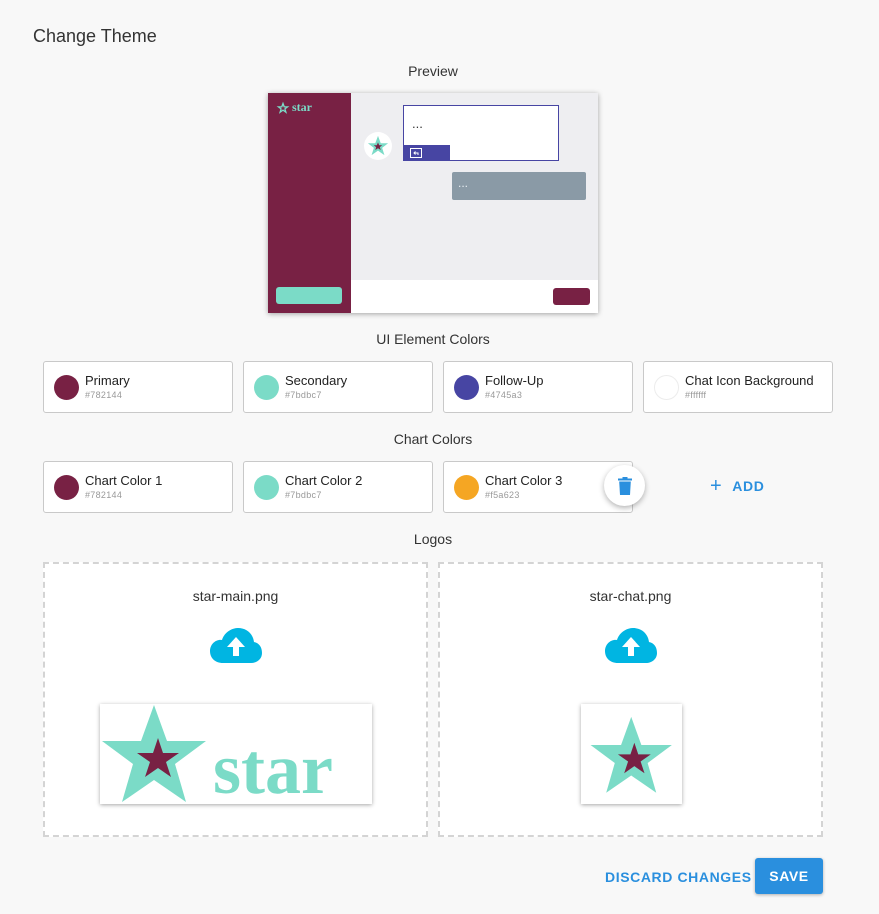 The width and height of the screenshot is (879, 914). I want to click on preview-sidebar: star, so click(309, 203).